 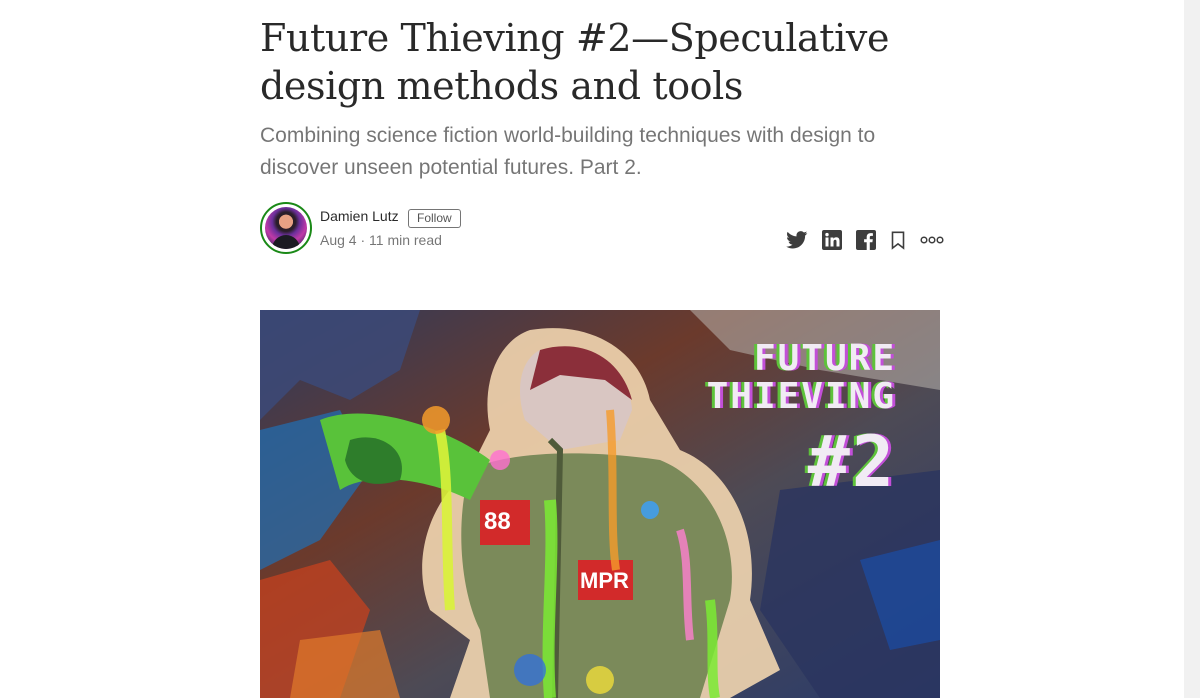 I want to click on avatar, so click(x=286, y=228).